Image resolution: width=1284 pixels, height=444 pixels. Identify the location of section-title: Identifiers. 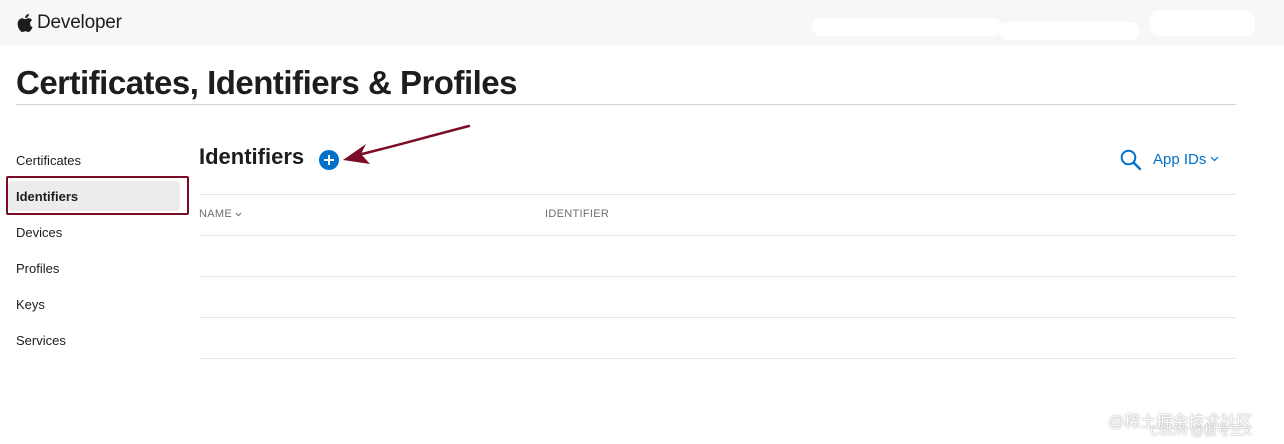
(252, 156).